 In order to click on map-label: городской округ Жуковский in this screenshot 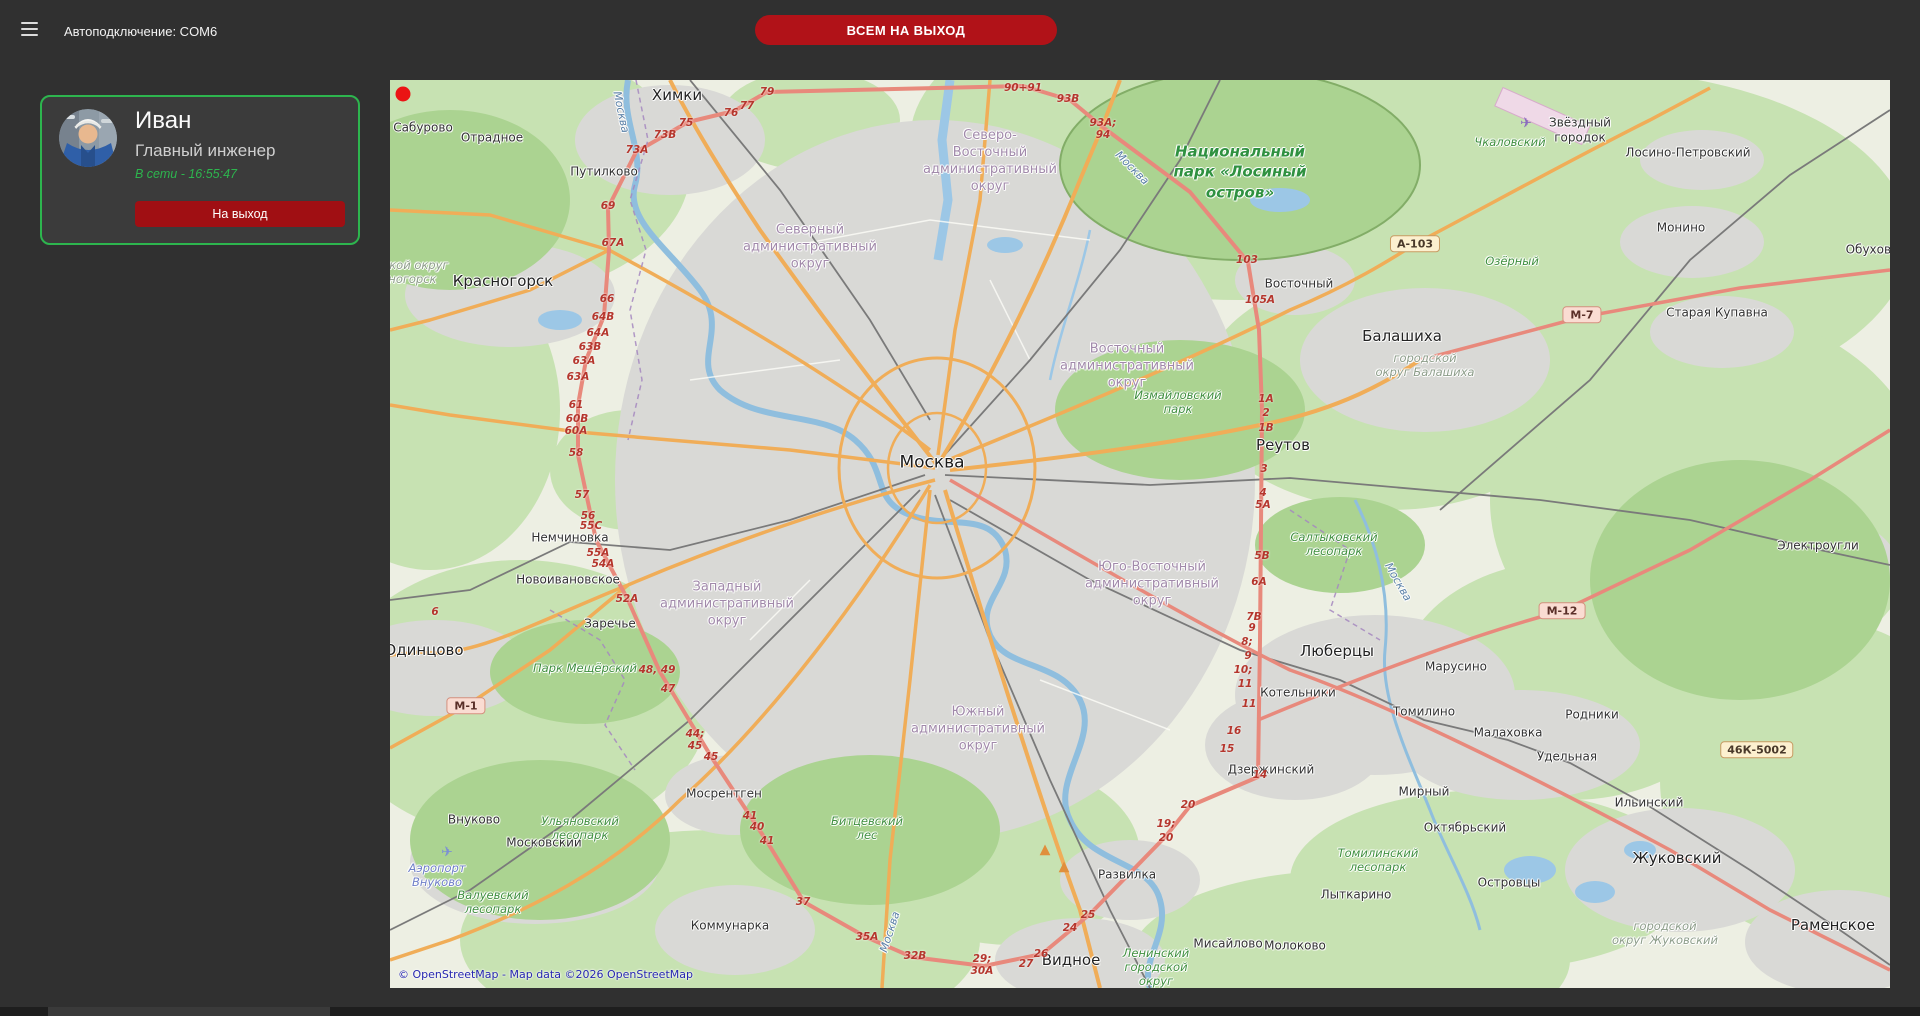, I will do `click(1665, 932)`.